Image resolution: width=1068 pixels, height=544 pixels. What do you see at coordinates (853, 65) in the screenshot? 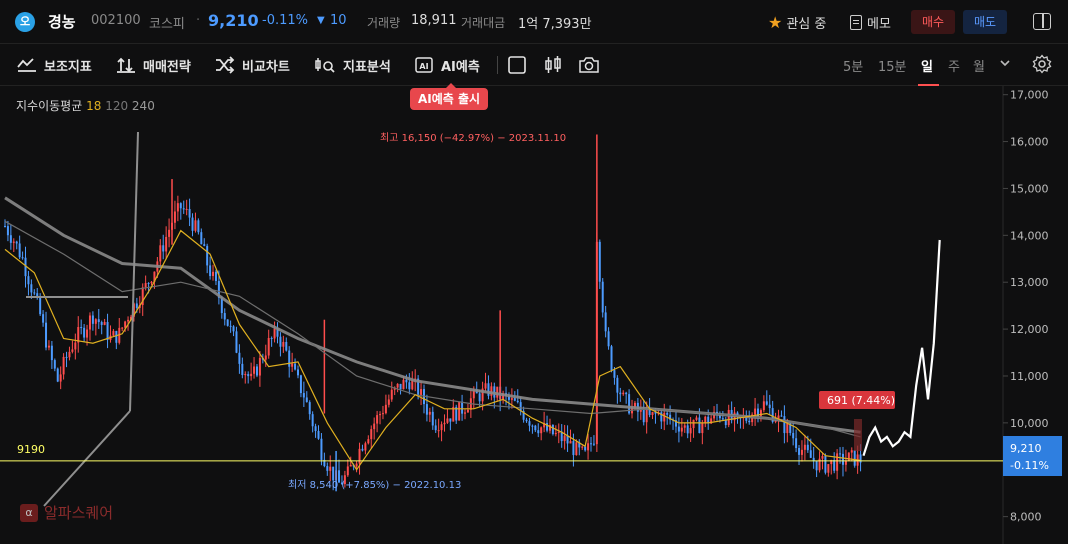
I see `period-5min: 5분` at bounding box center [853, 65].